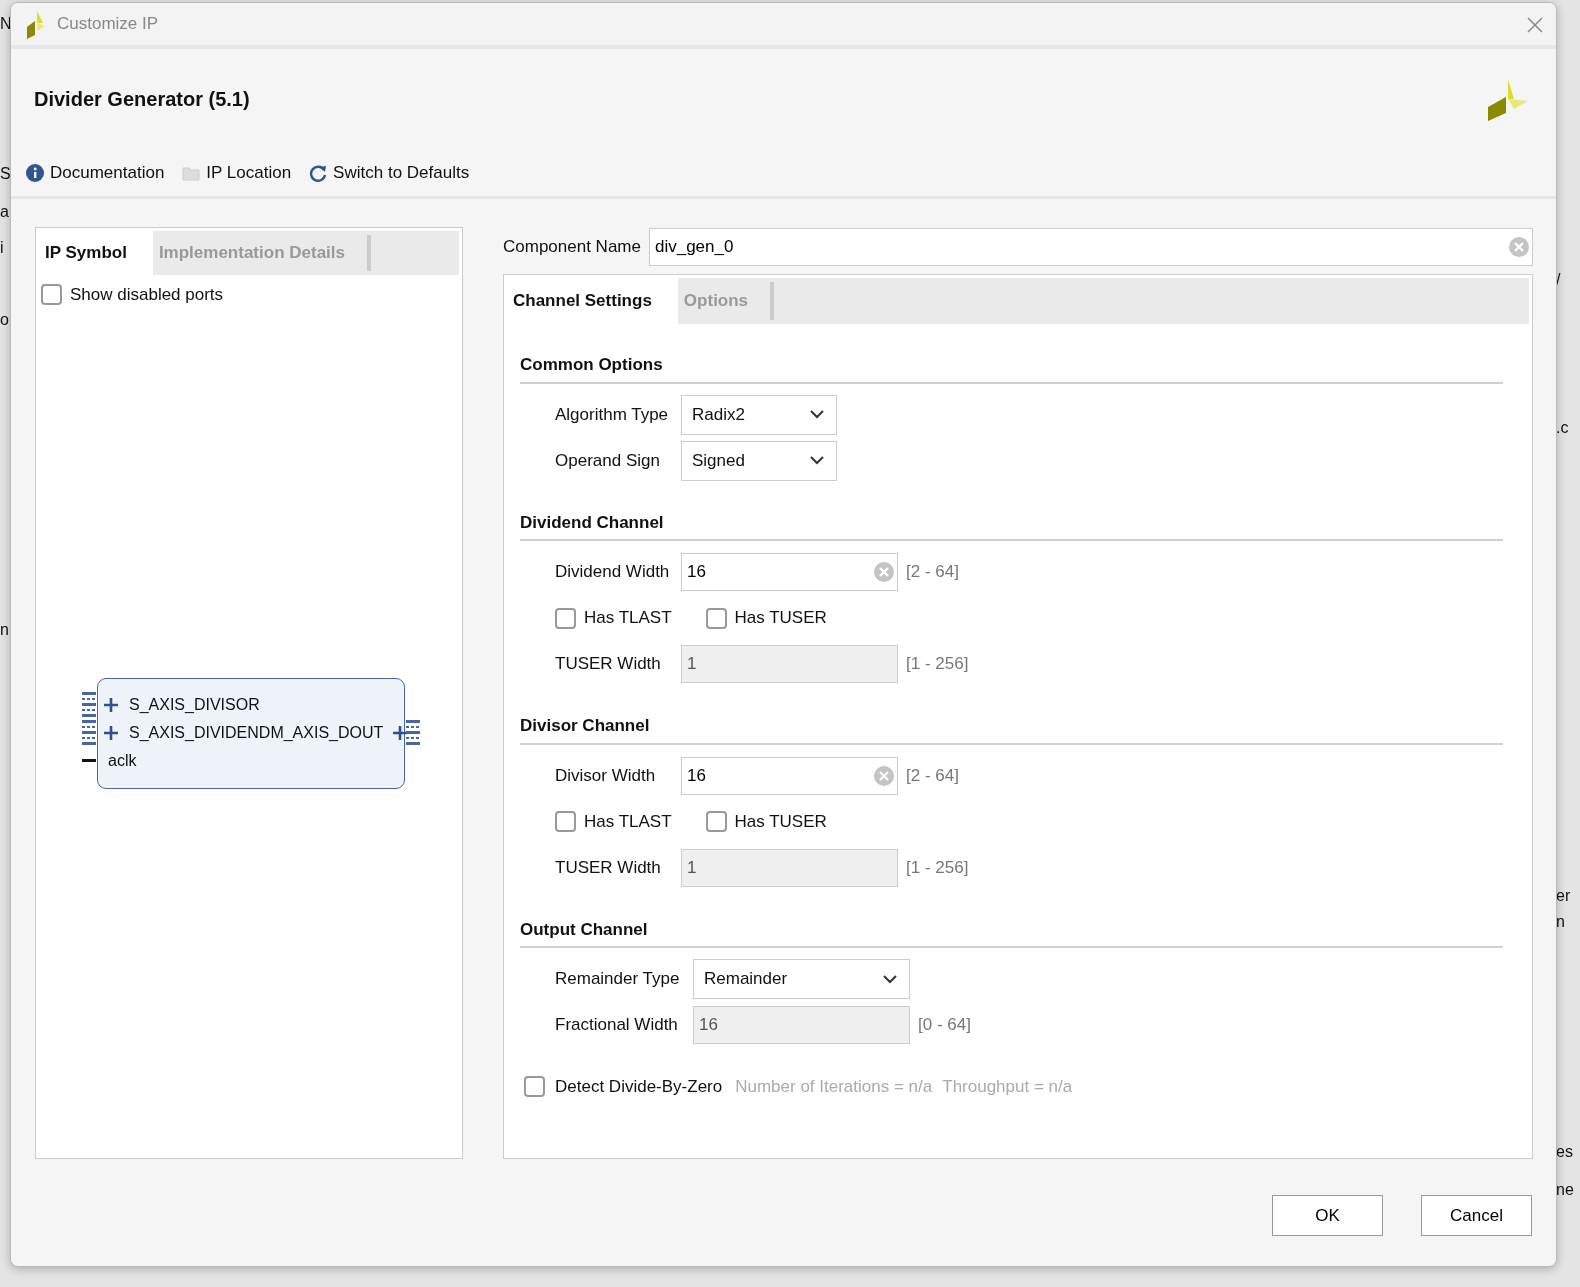 The height and width of the screenshot is (1287, 1580). I want to click on section-heading: Dividend Channel, so click(1011, 525).